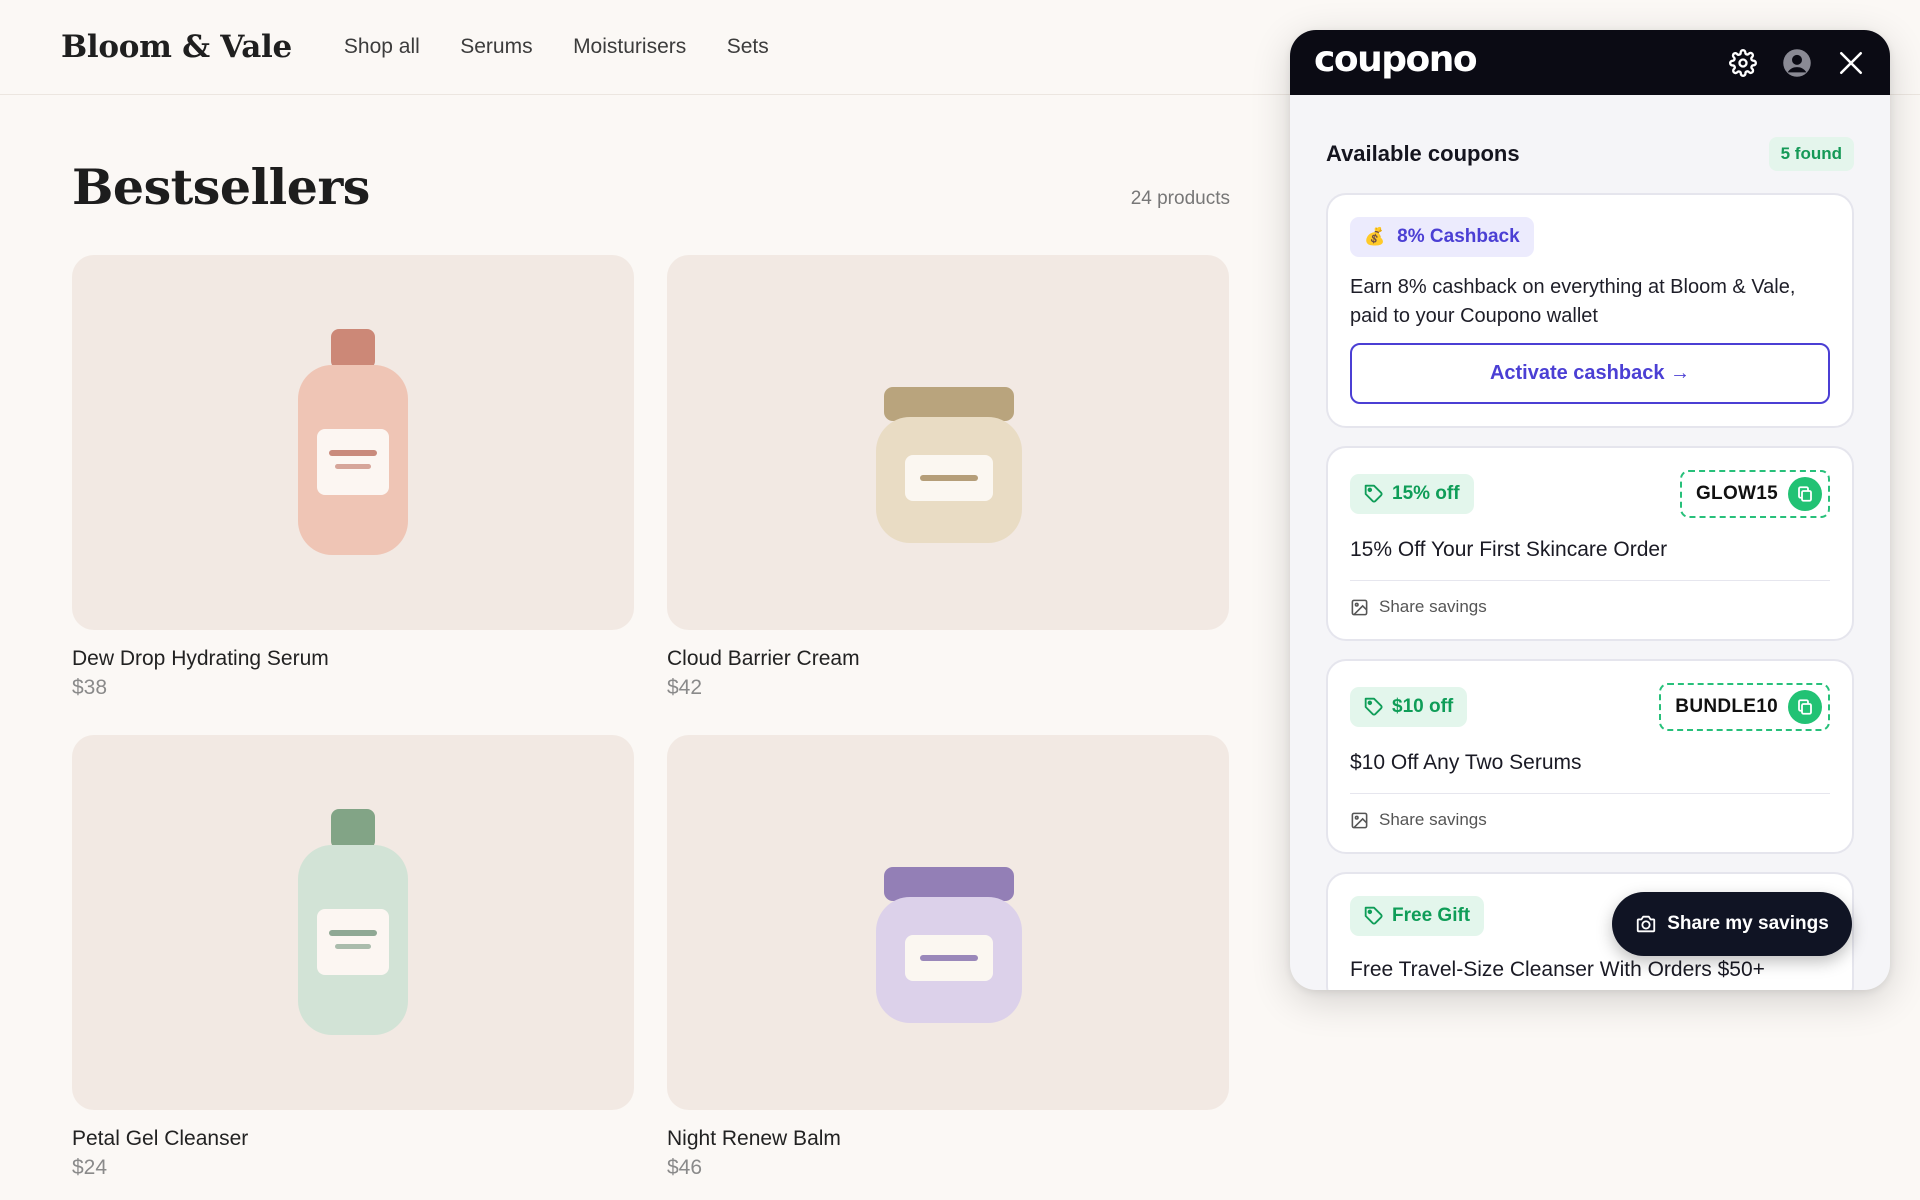 This screenshot has height=1200, width=1920. What do you see at coordinates (1590, 154) in the screenshot?
I see `coupons-header: Available coupons 5 found` at bounding box center [1590, 154].